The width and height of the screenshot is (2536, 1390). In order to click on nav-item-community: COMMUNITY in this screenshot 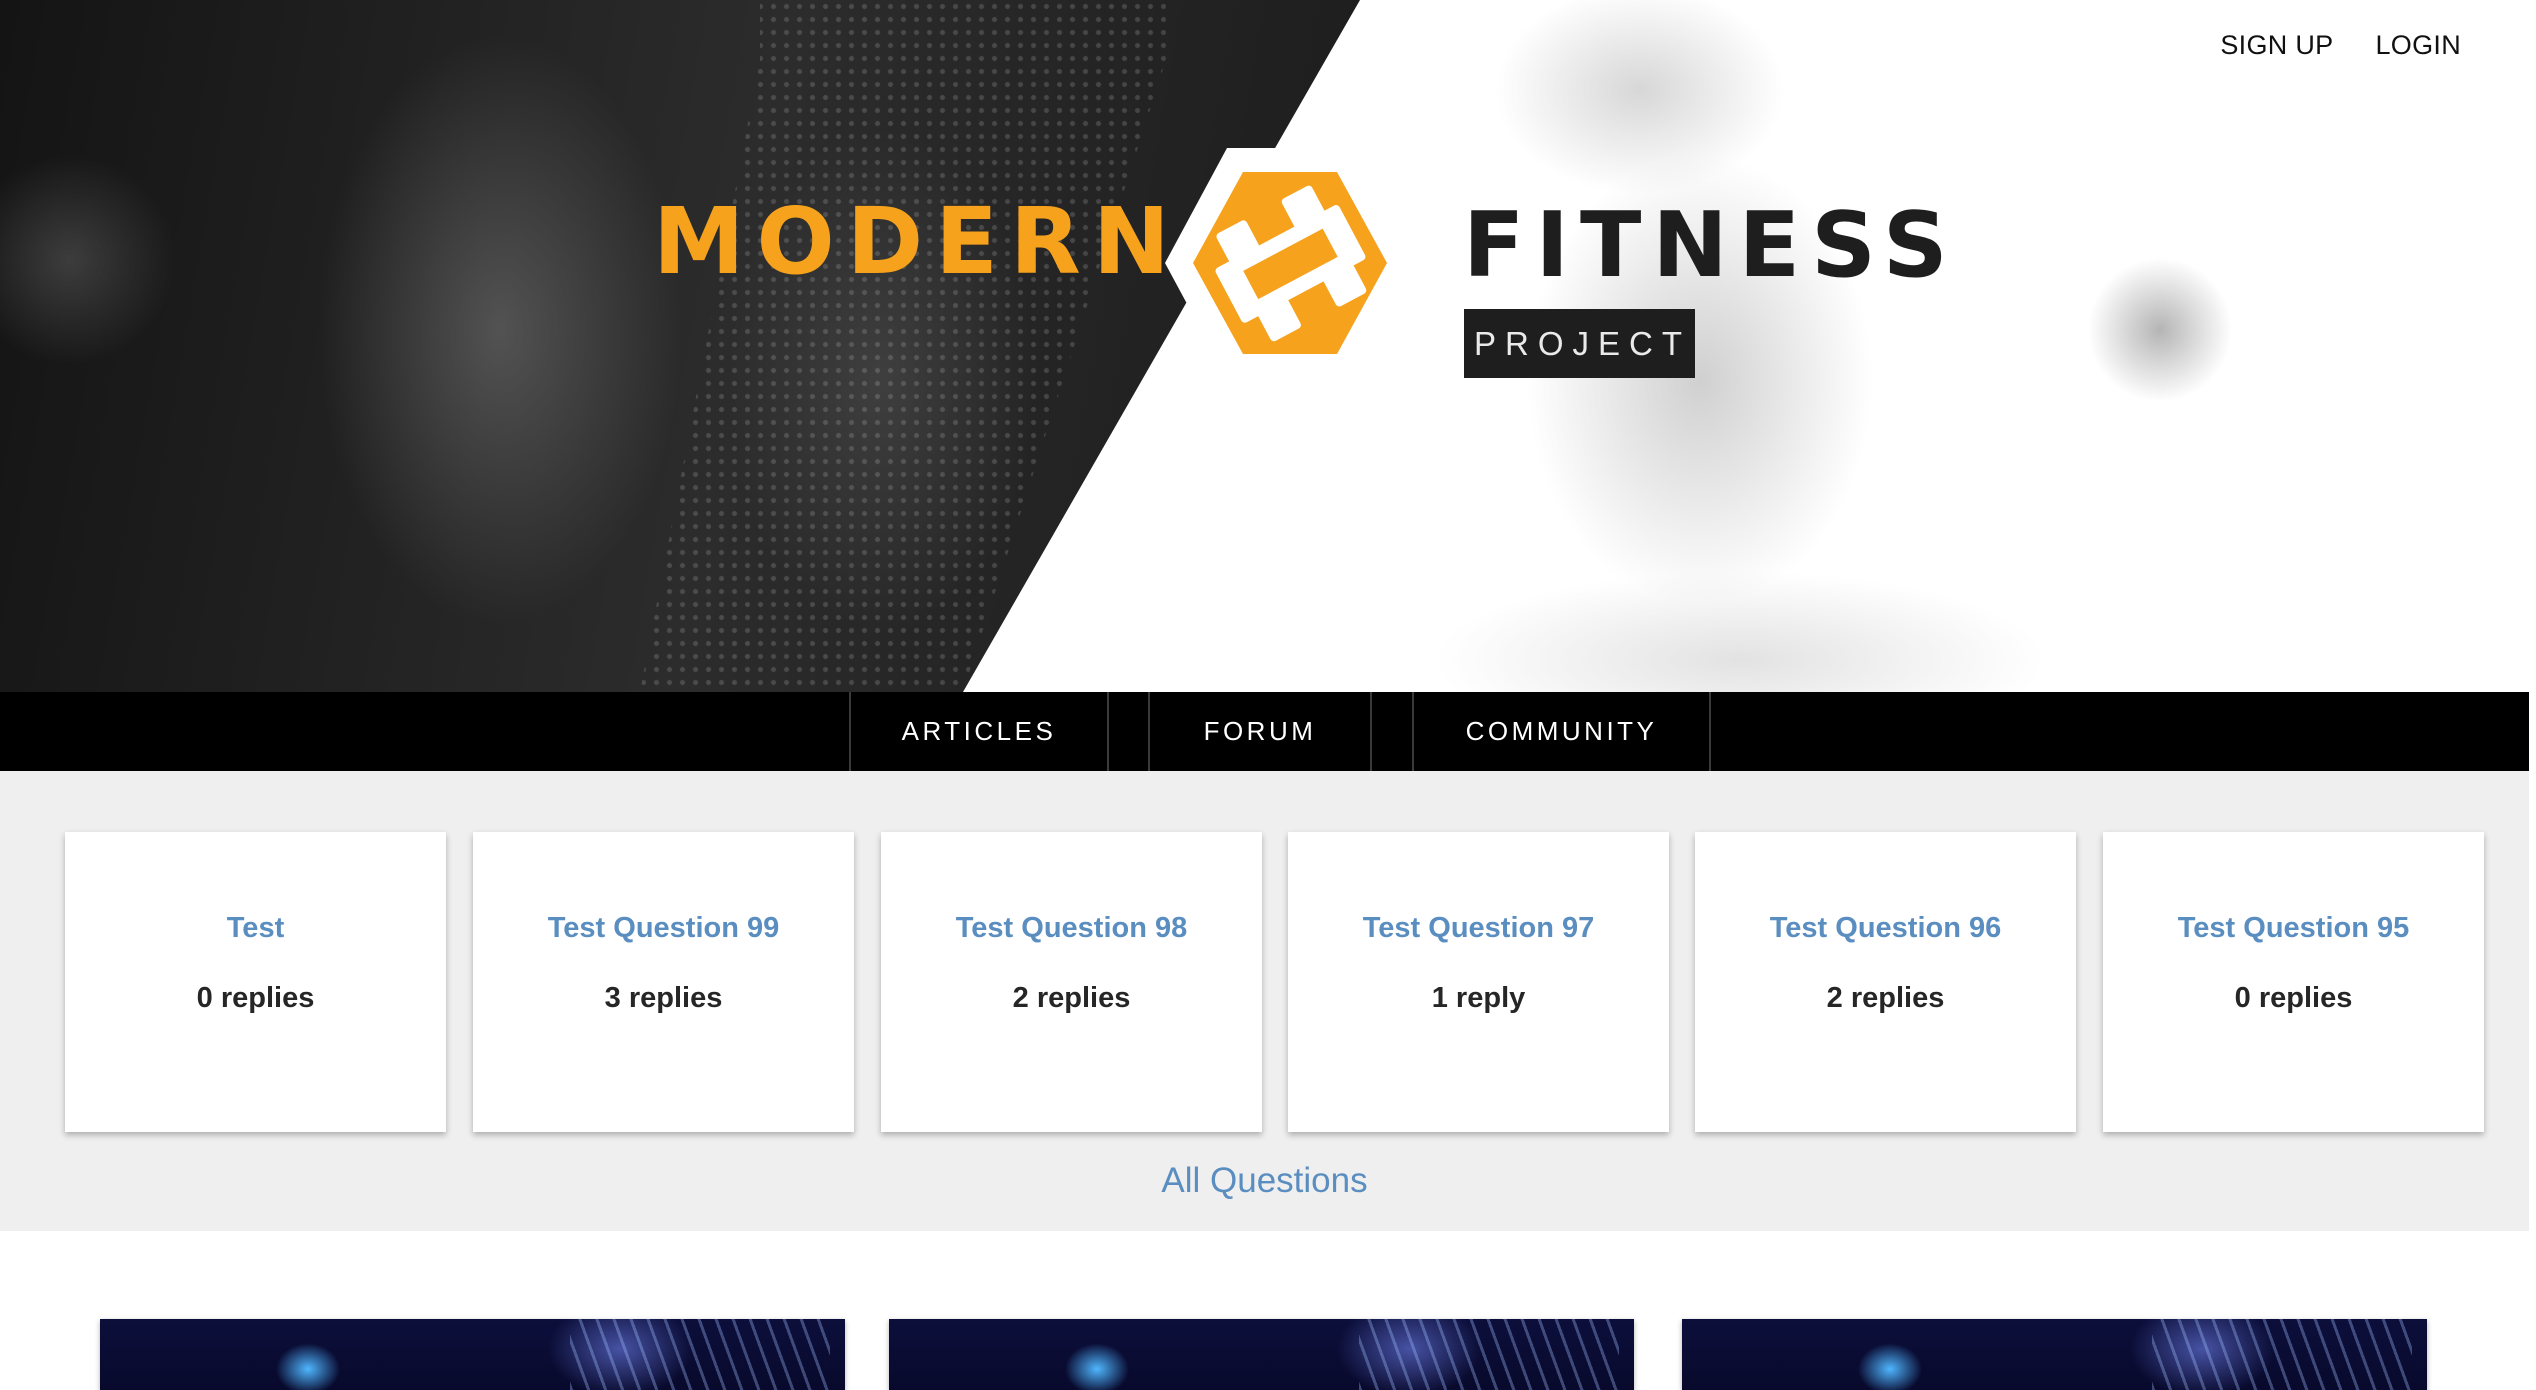, I will do `click(1561, 731)`.